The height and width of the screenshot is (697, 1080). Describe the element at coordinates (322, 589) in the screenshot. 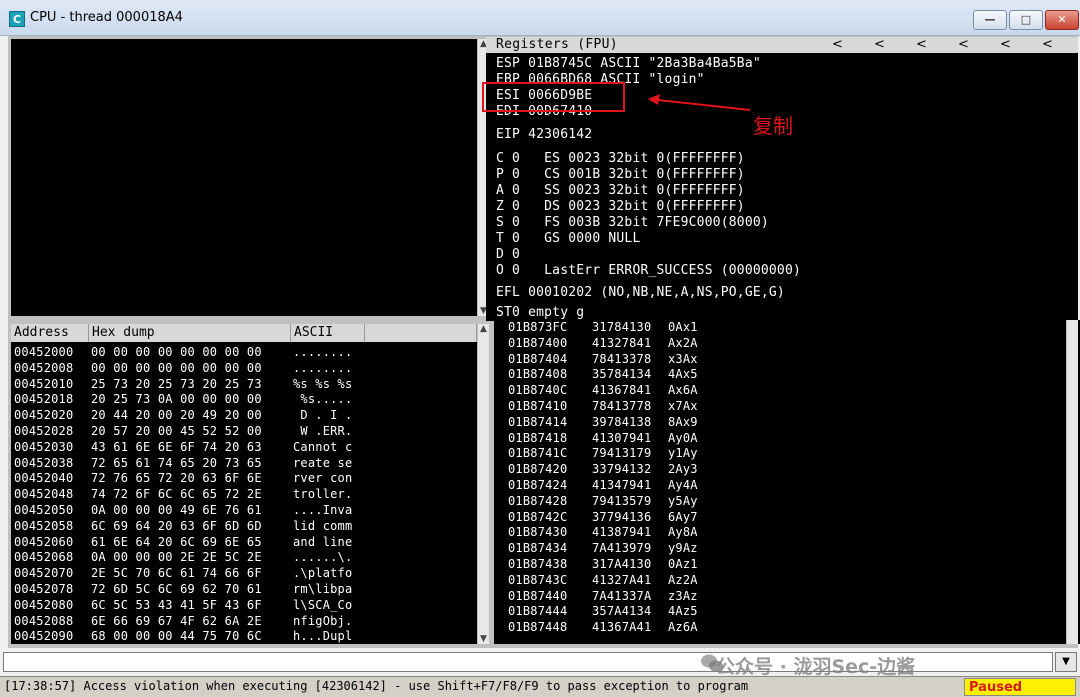

I see `dump-ascii: rm\libpa` at that location.